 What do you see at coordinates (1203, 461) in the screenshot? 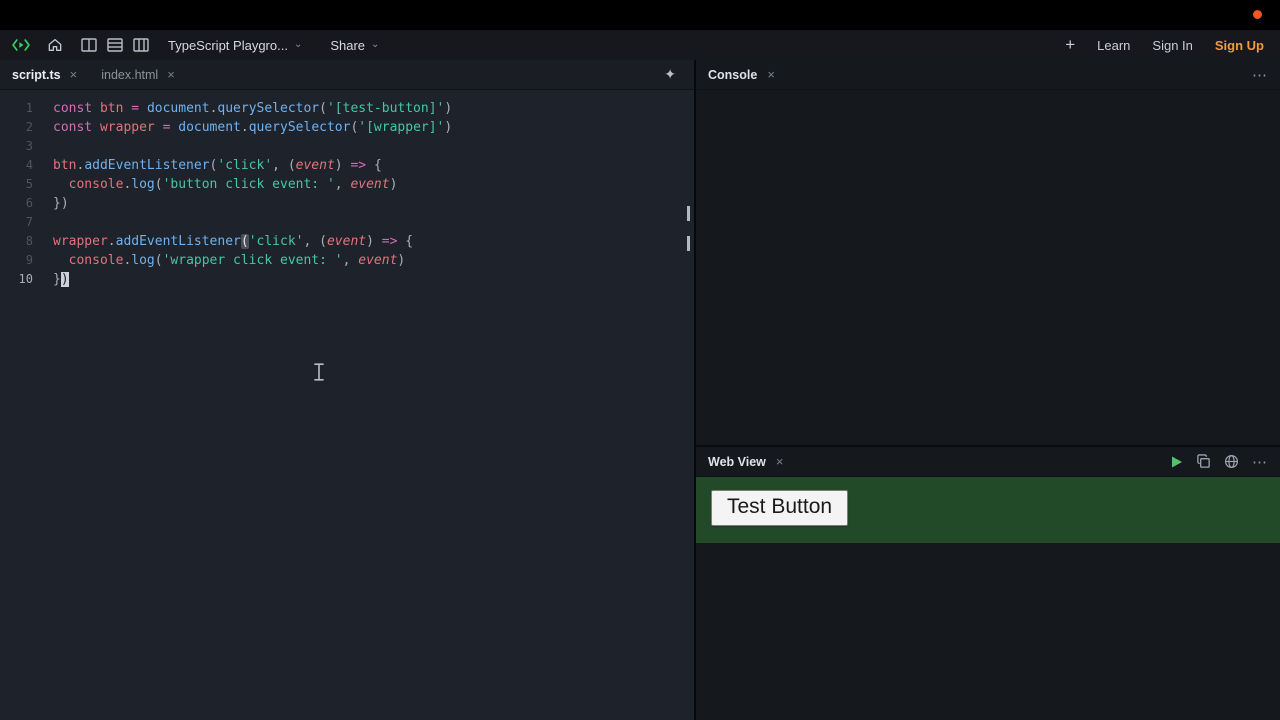
I see `duplicate-view-icon` at bounding box center [1203, 461].